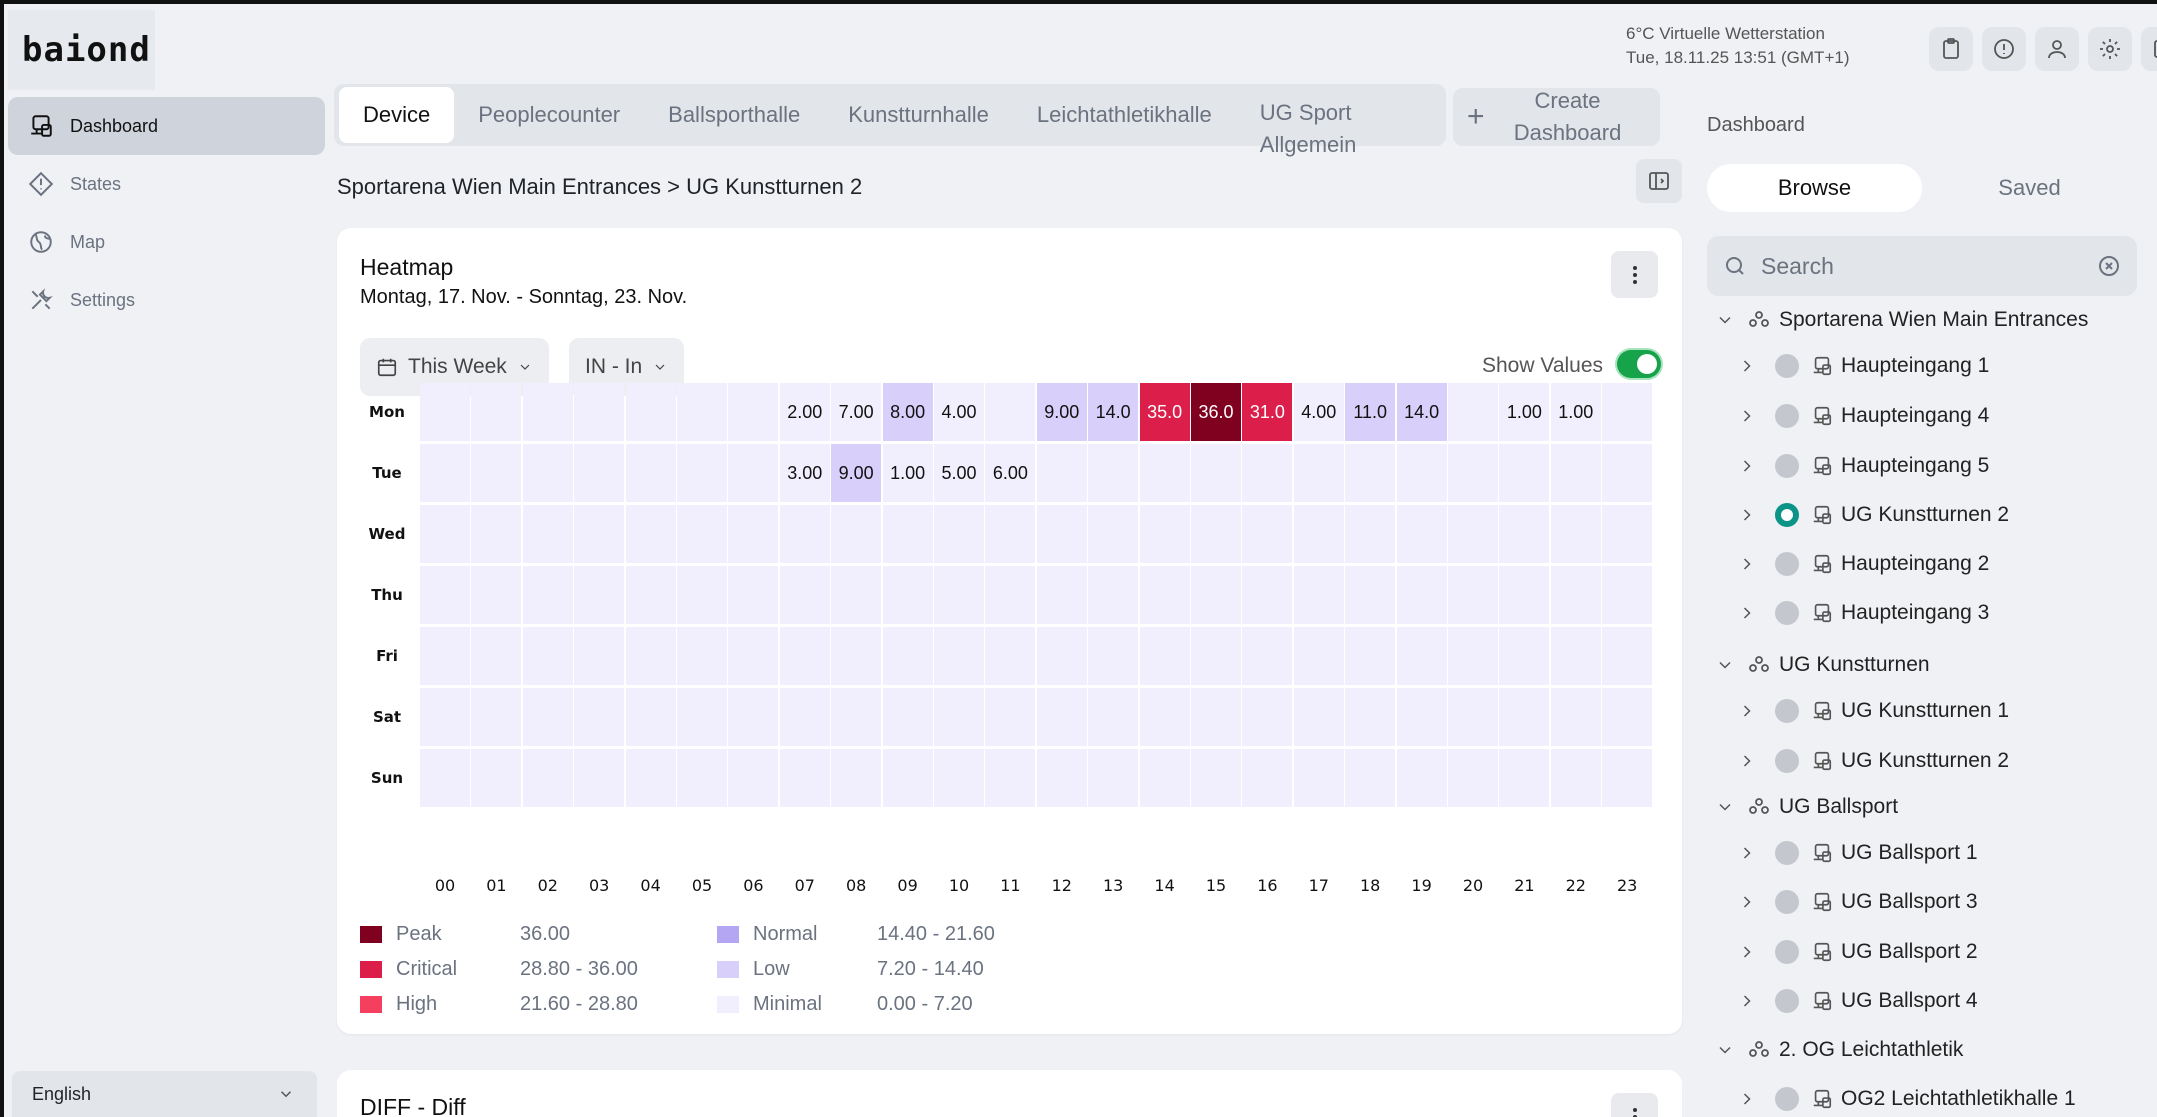  Describe the element at coordinates (959, 412) in the screenshot. I see `heatmap-cell: 4.00` at that location.